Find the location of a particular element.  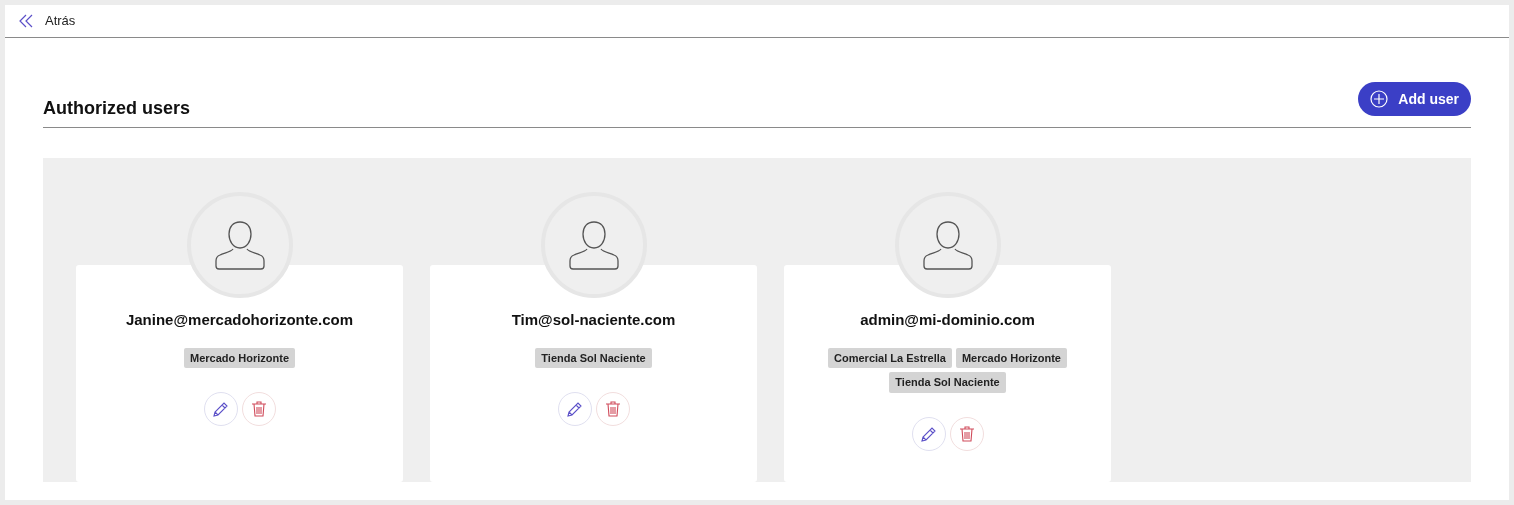

add-user-button: Add user is located at coordinates (1414, 99).